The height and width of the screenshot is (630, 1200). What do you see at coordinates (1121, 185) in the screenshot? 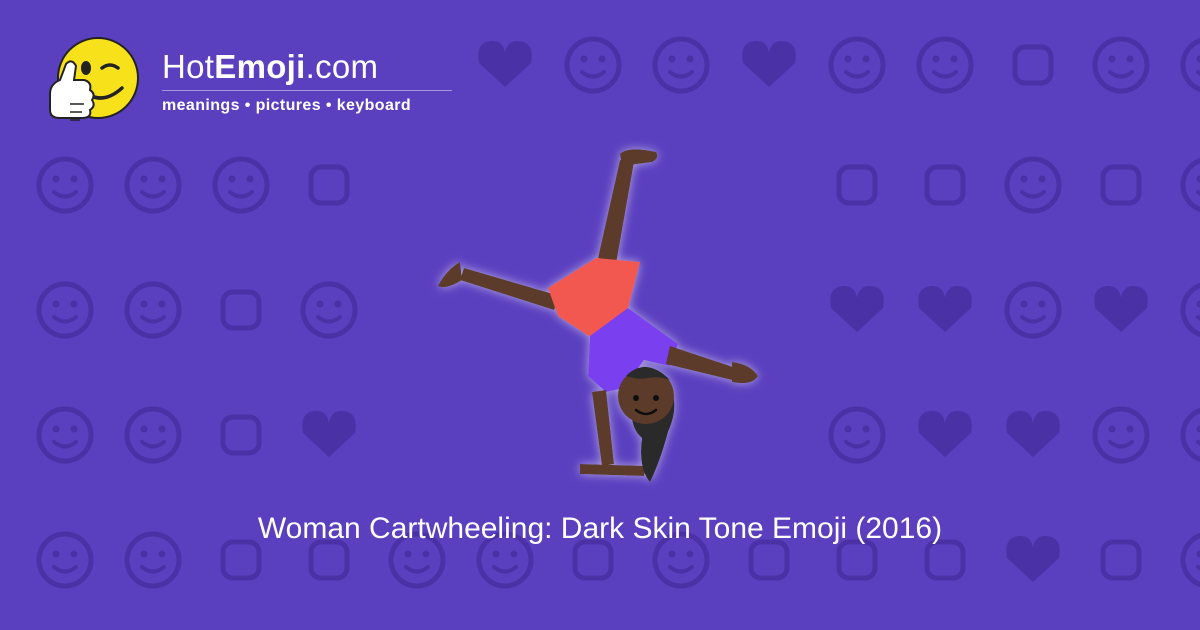
I see `victory-hand-icon` at bounding box center [1121, 185].